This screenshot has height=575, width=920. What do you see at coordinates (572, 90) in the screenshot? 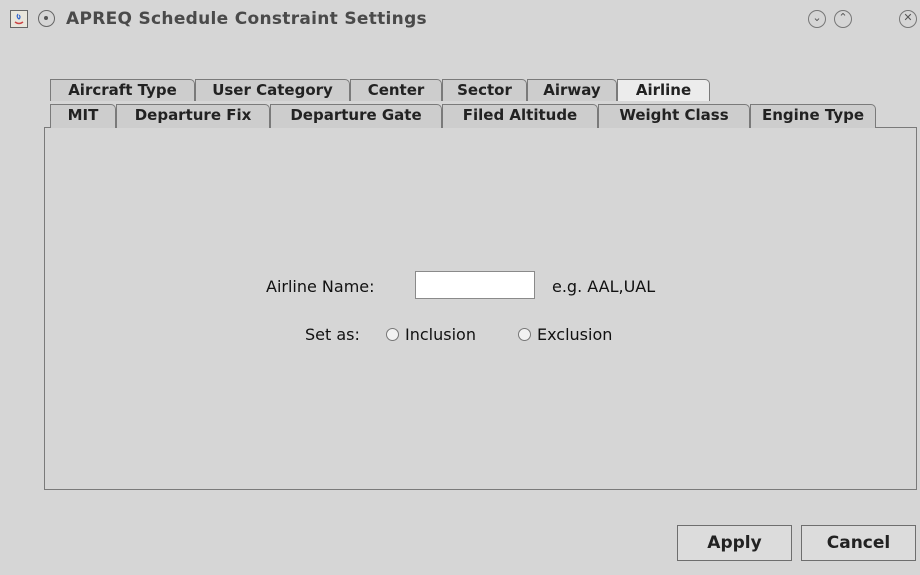
I see `tab-airway: Airway` at bounding box center [572, 90].